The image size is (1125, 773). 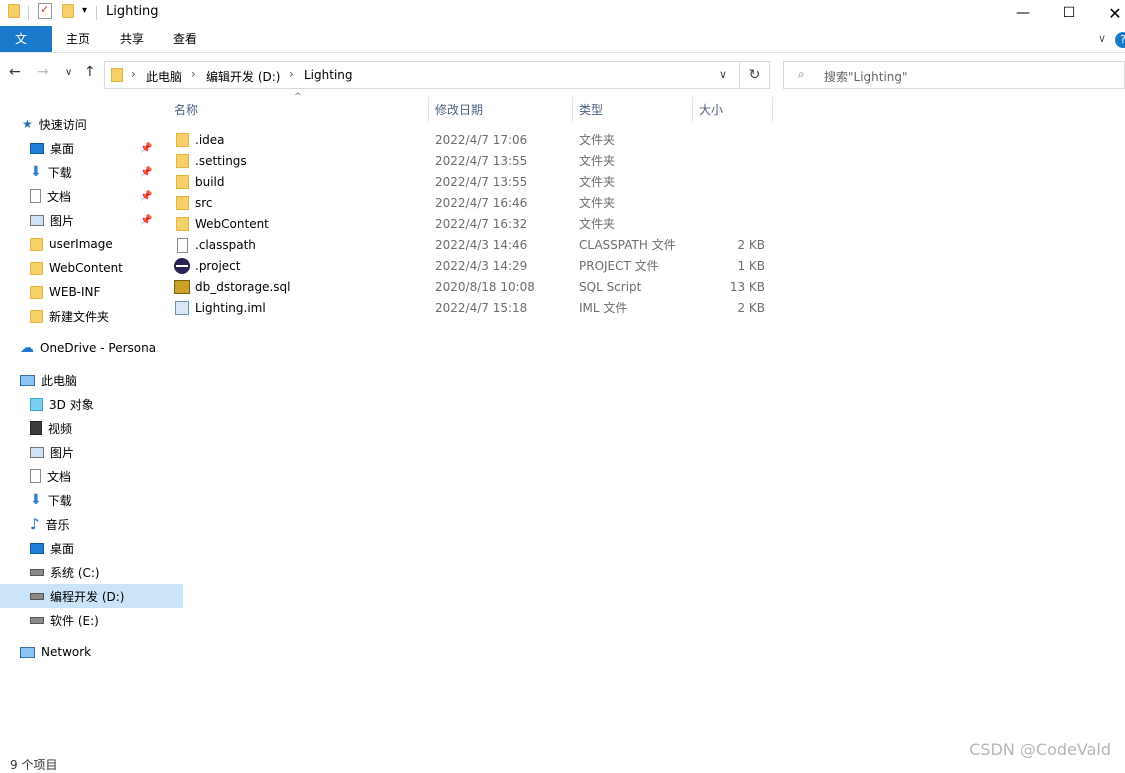 I want to click on search-box: ⌕ 搜索"Lighting", so click(x=954, y=75).